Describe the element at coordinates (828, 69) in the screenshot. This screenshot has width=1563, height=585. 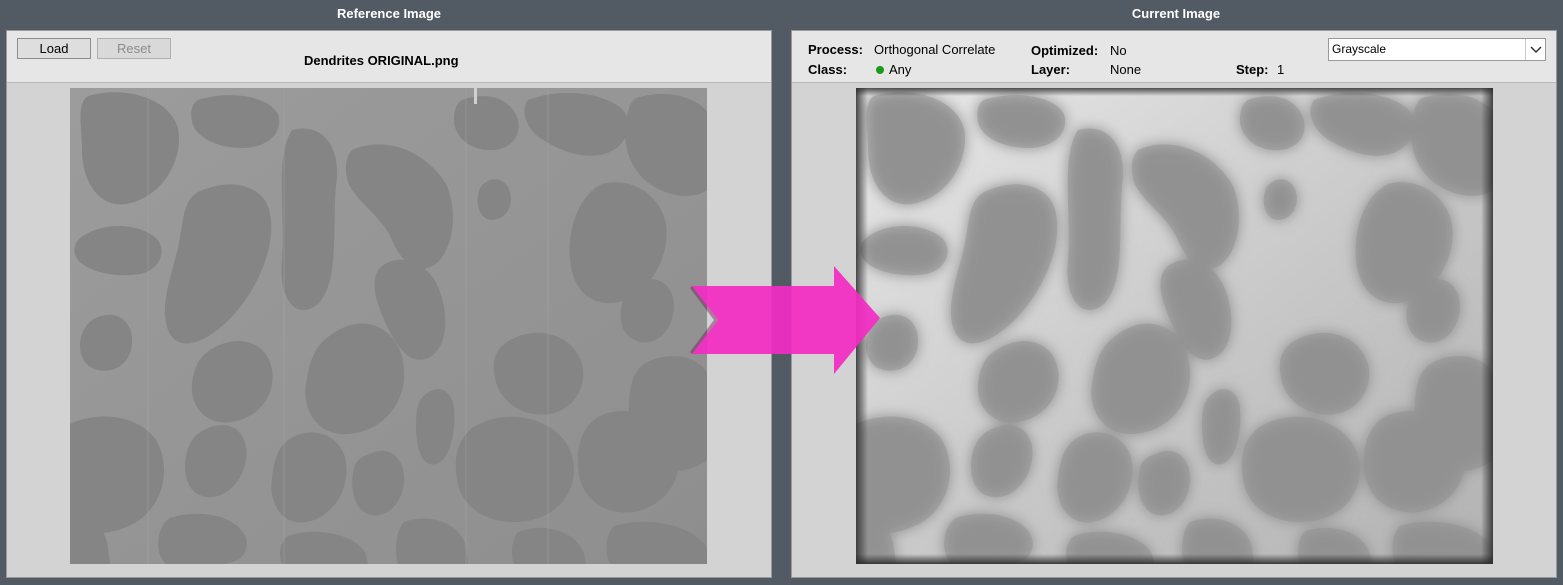
I see `class-label: Class:` at that location.